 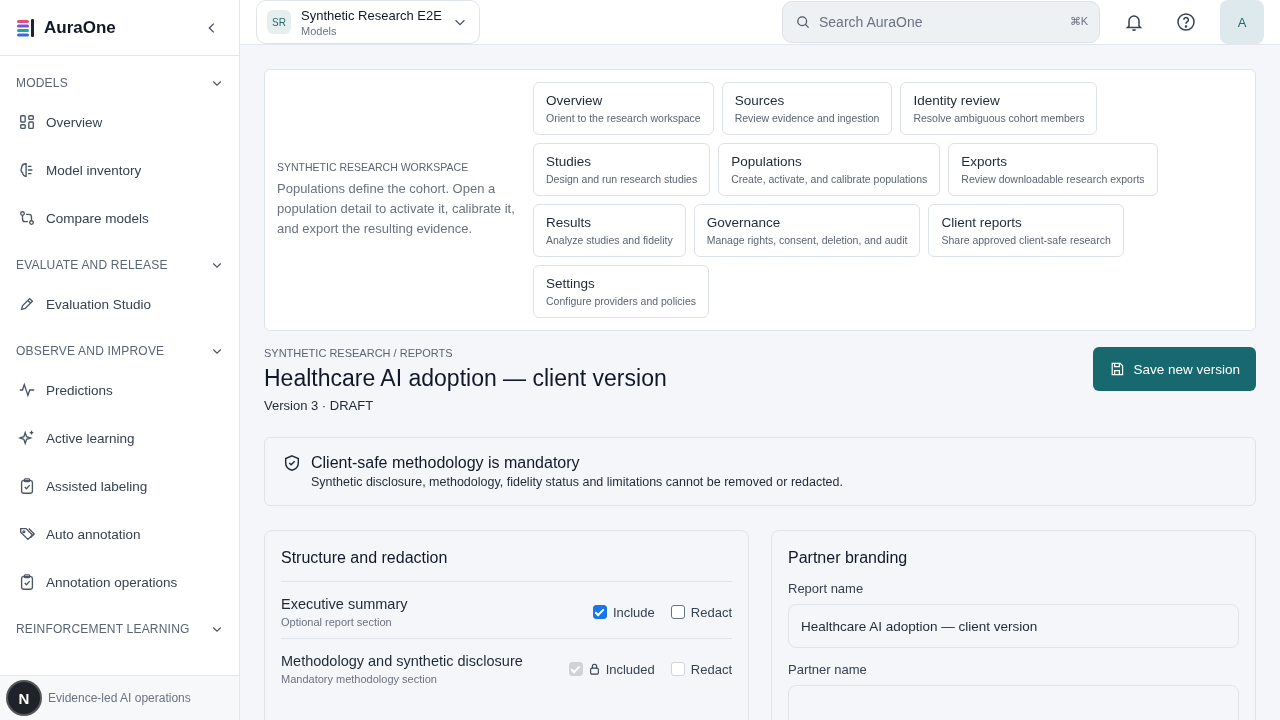 I want to click on workspace-link-card: Exports Review downloadable research exports, so click(x=1053, y=169).